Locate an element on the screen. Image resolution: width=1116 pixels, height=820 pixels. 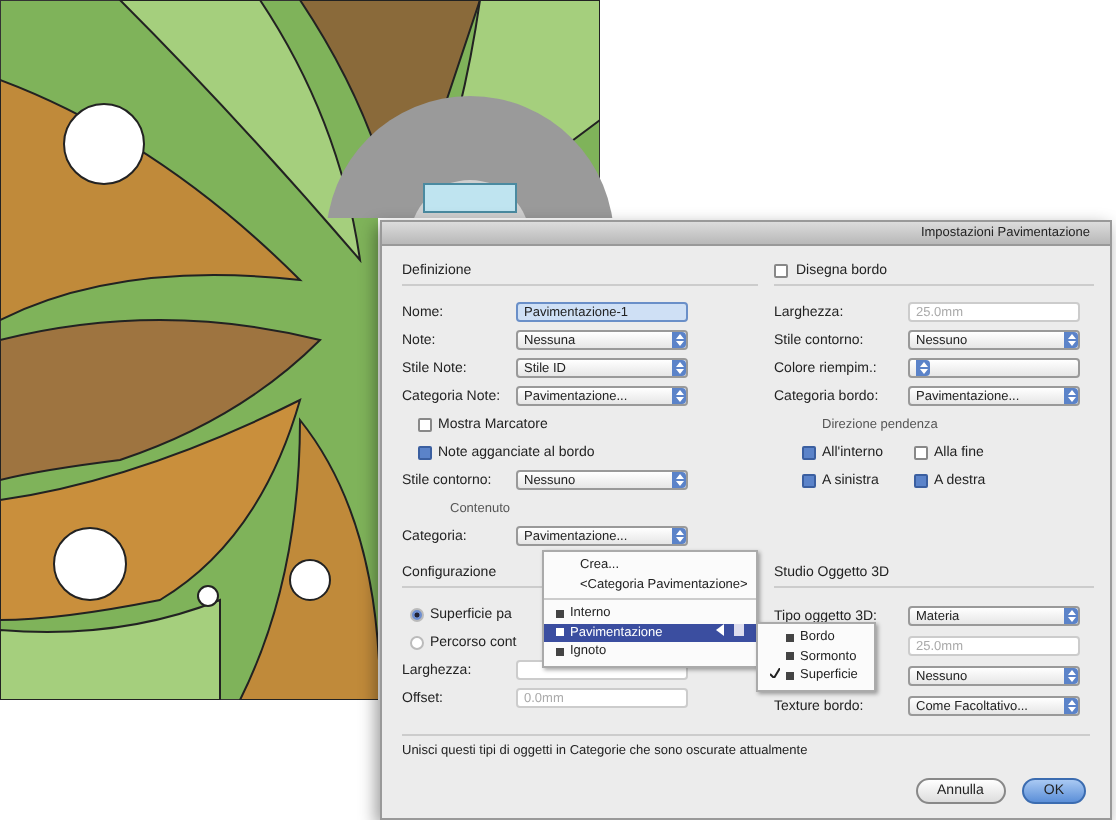
dropdown is located at coordinates (994, 368).